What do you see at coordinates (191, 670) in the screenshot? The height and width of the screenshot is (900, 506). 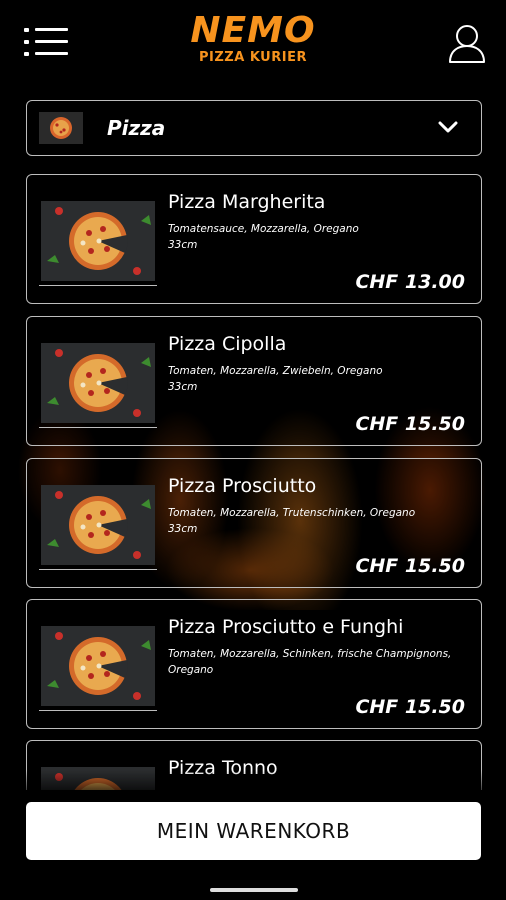 I see `product-size: Oregano` at bounding box center [191, 670].